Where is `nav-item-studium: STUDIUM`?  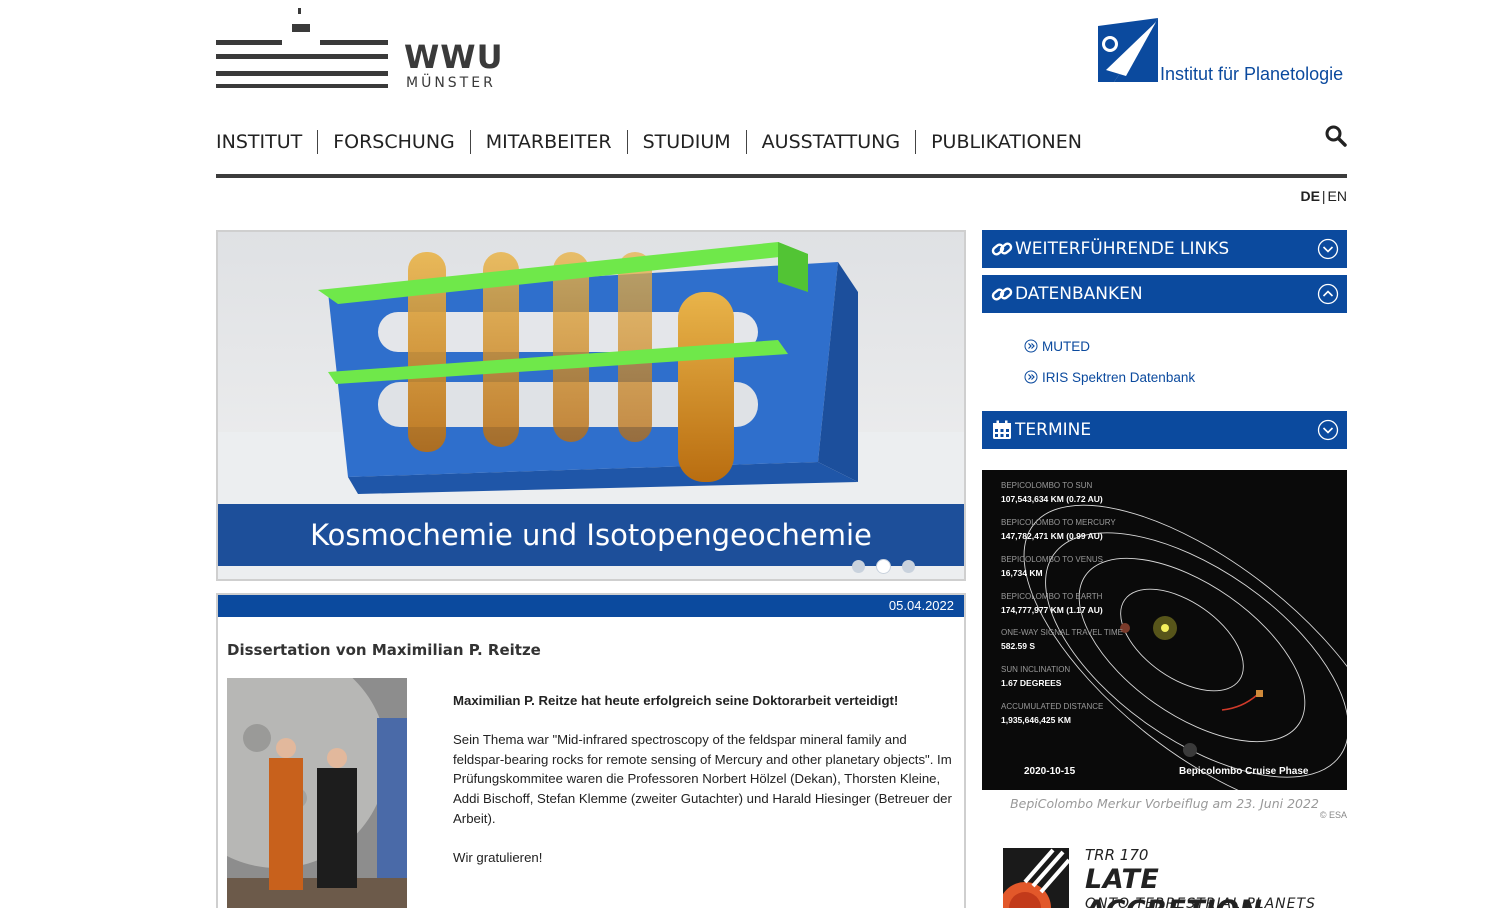
nav-item-studium: STUDIUM is located at coordinates (686, 142).